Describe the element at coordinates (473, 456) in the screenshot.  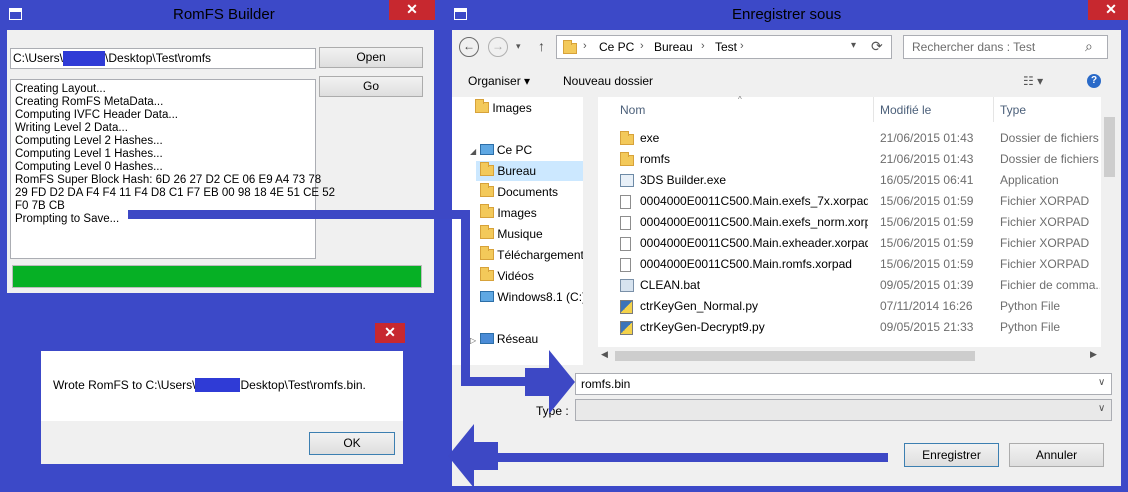
I see `annotation-arrow-left-icon` at that location.